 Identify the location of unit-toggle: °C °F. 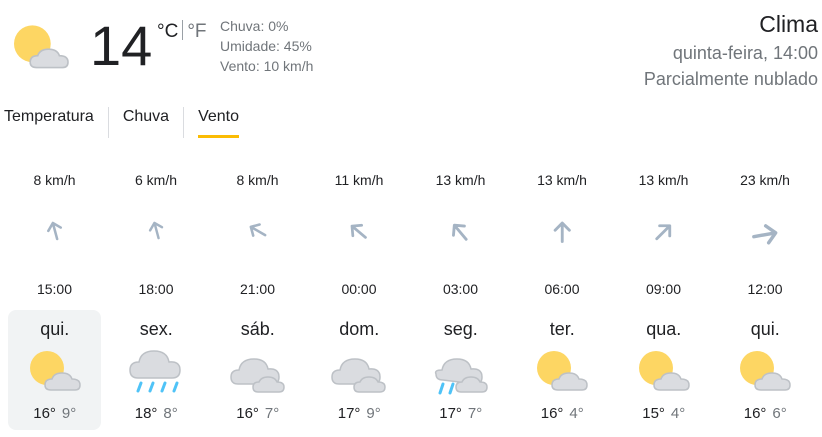
(182, 31).